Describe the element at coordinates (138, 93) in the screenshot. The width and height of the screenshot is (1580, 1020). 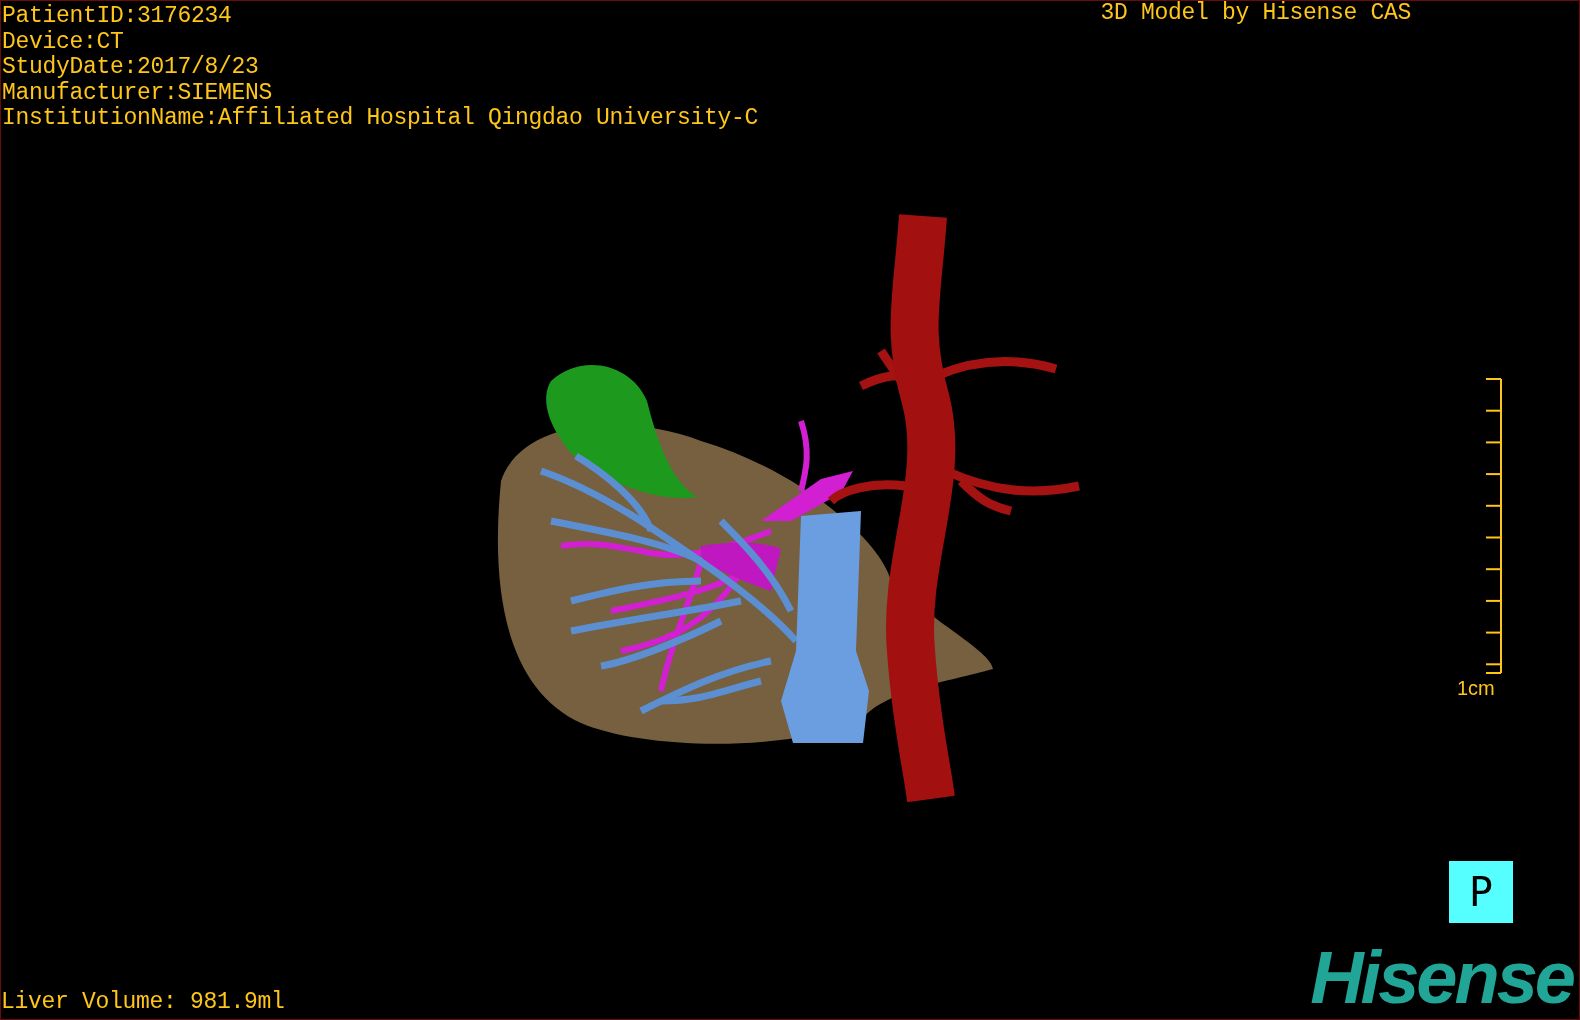
I see `patient-info-text: Manufacturer:SIEMENS` at that location.